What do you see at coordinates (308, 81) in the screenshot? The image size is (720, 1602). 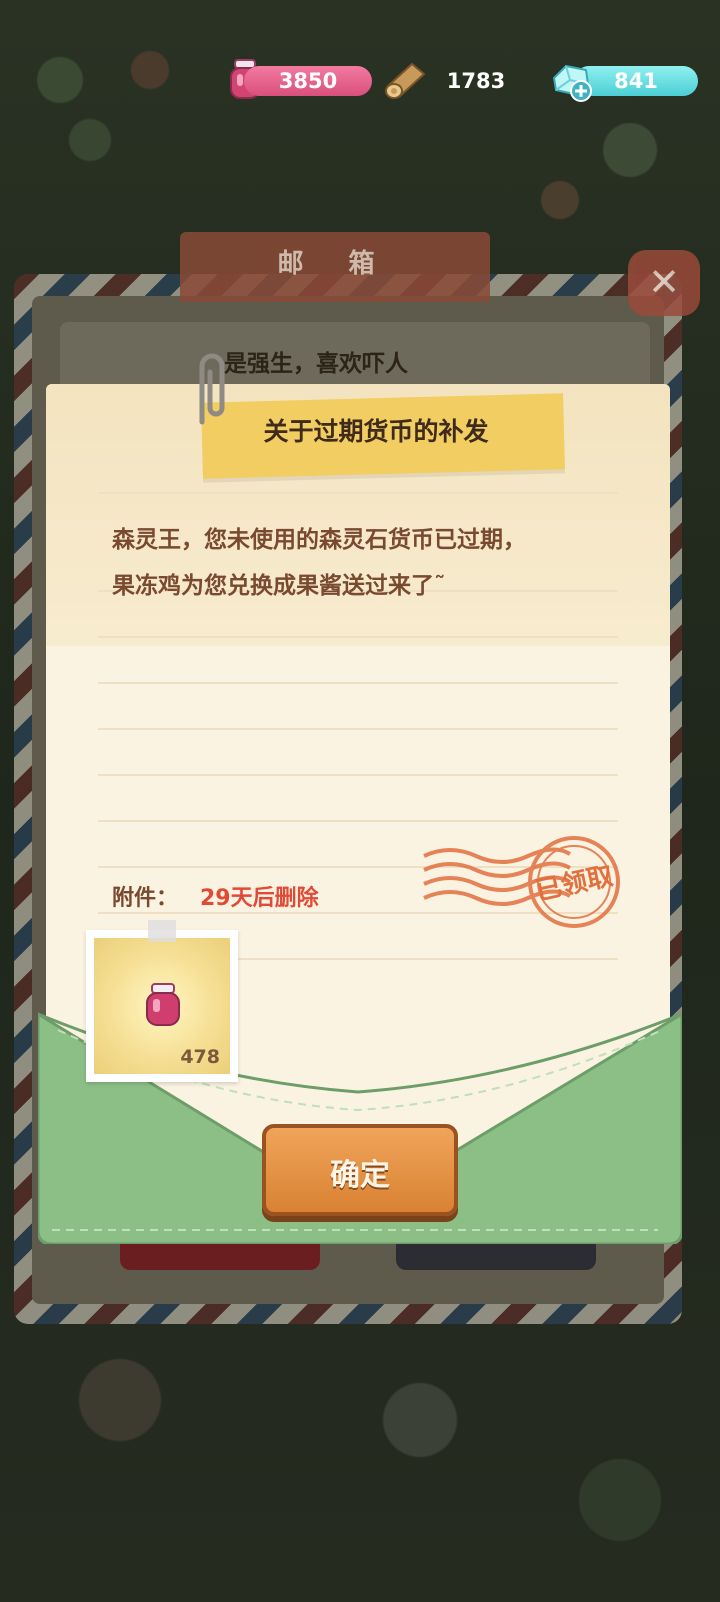 I see `jam-currency-counter: 3850` at bounding box center [308, 81].